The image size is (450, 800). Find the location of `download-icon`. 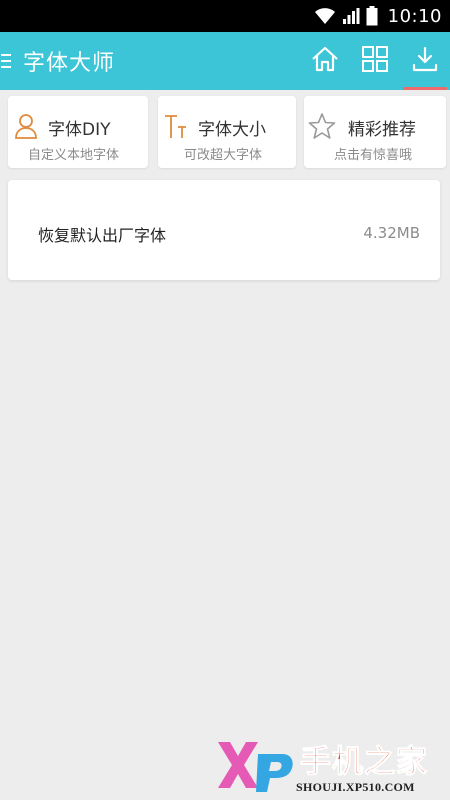

download-icon is located at coordinates (425, 61).